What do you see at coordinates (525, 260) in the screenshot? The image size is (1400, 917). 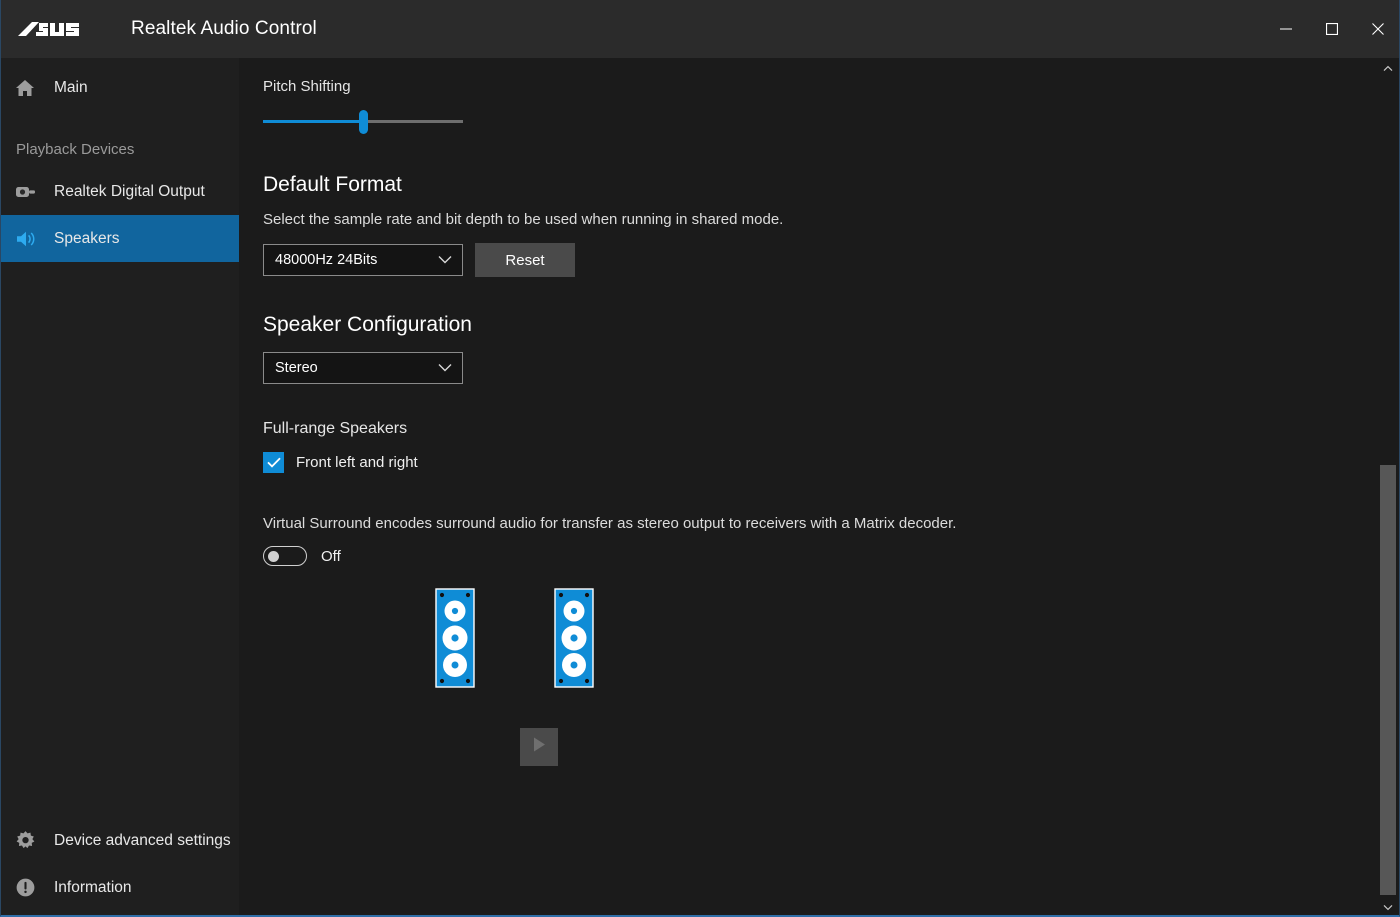 I see `reset-button: Reset` at bounding box center [525, 260].